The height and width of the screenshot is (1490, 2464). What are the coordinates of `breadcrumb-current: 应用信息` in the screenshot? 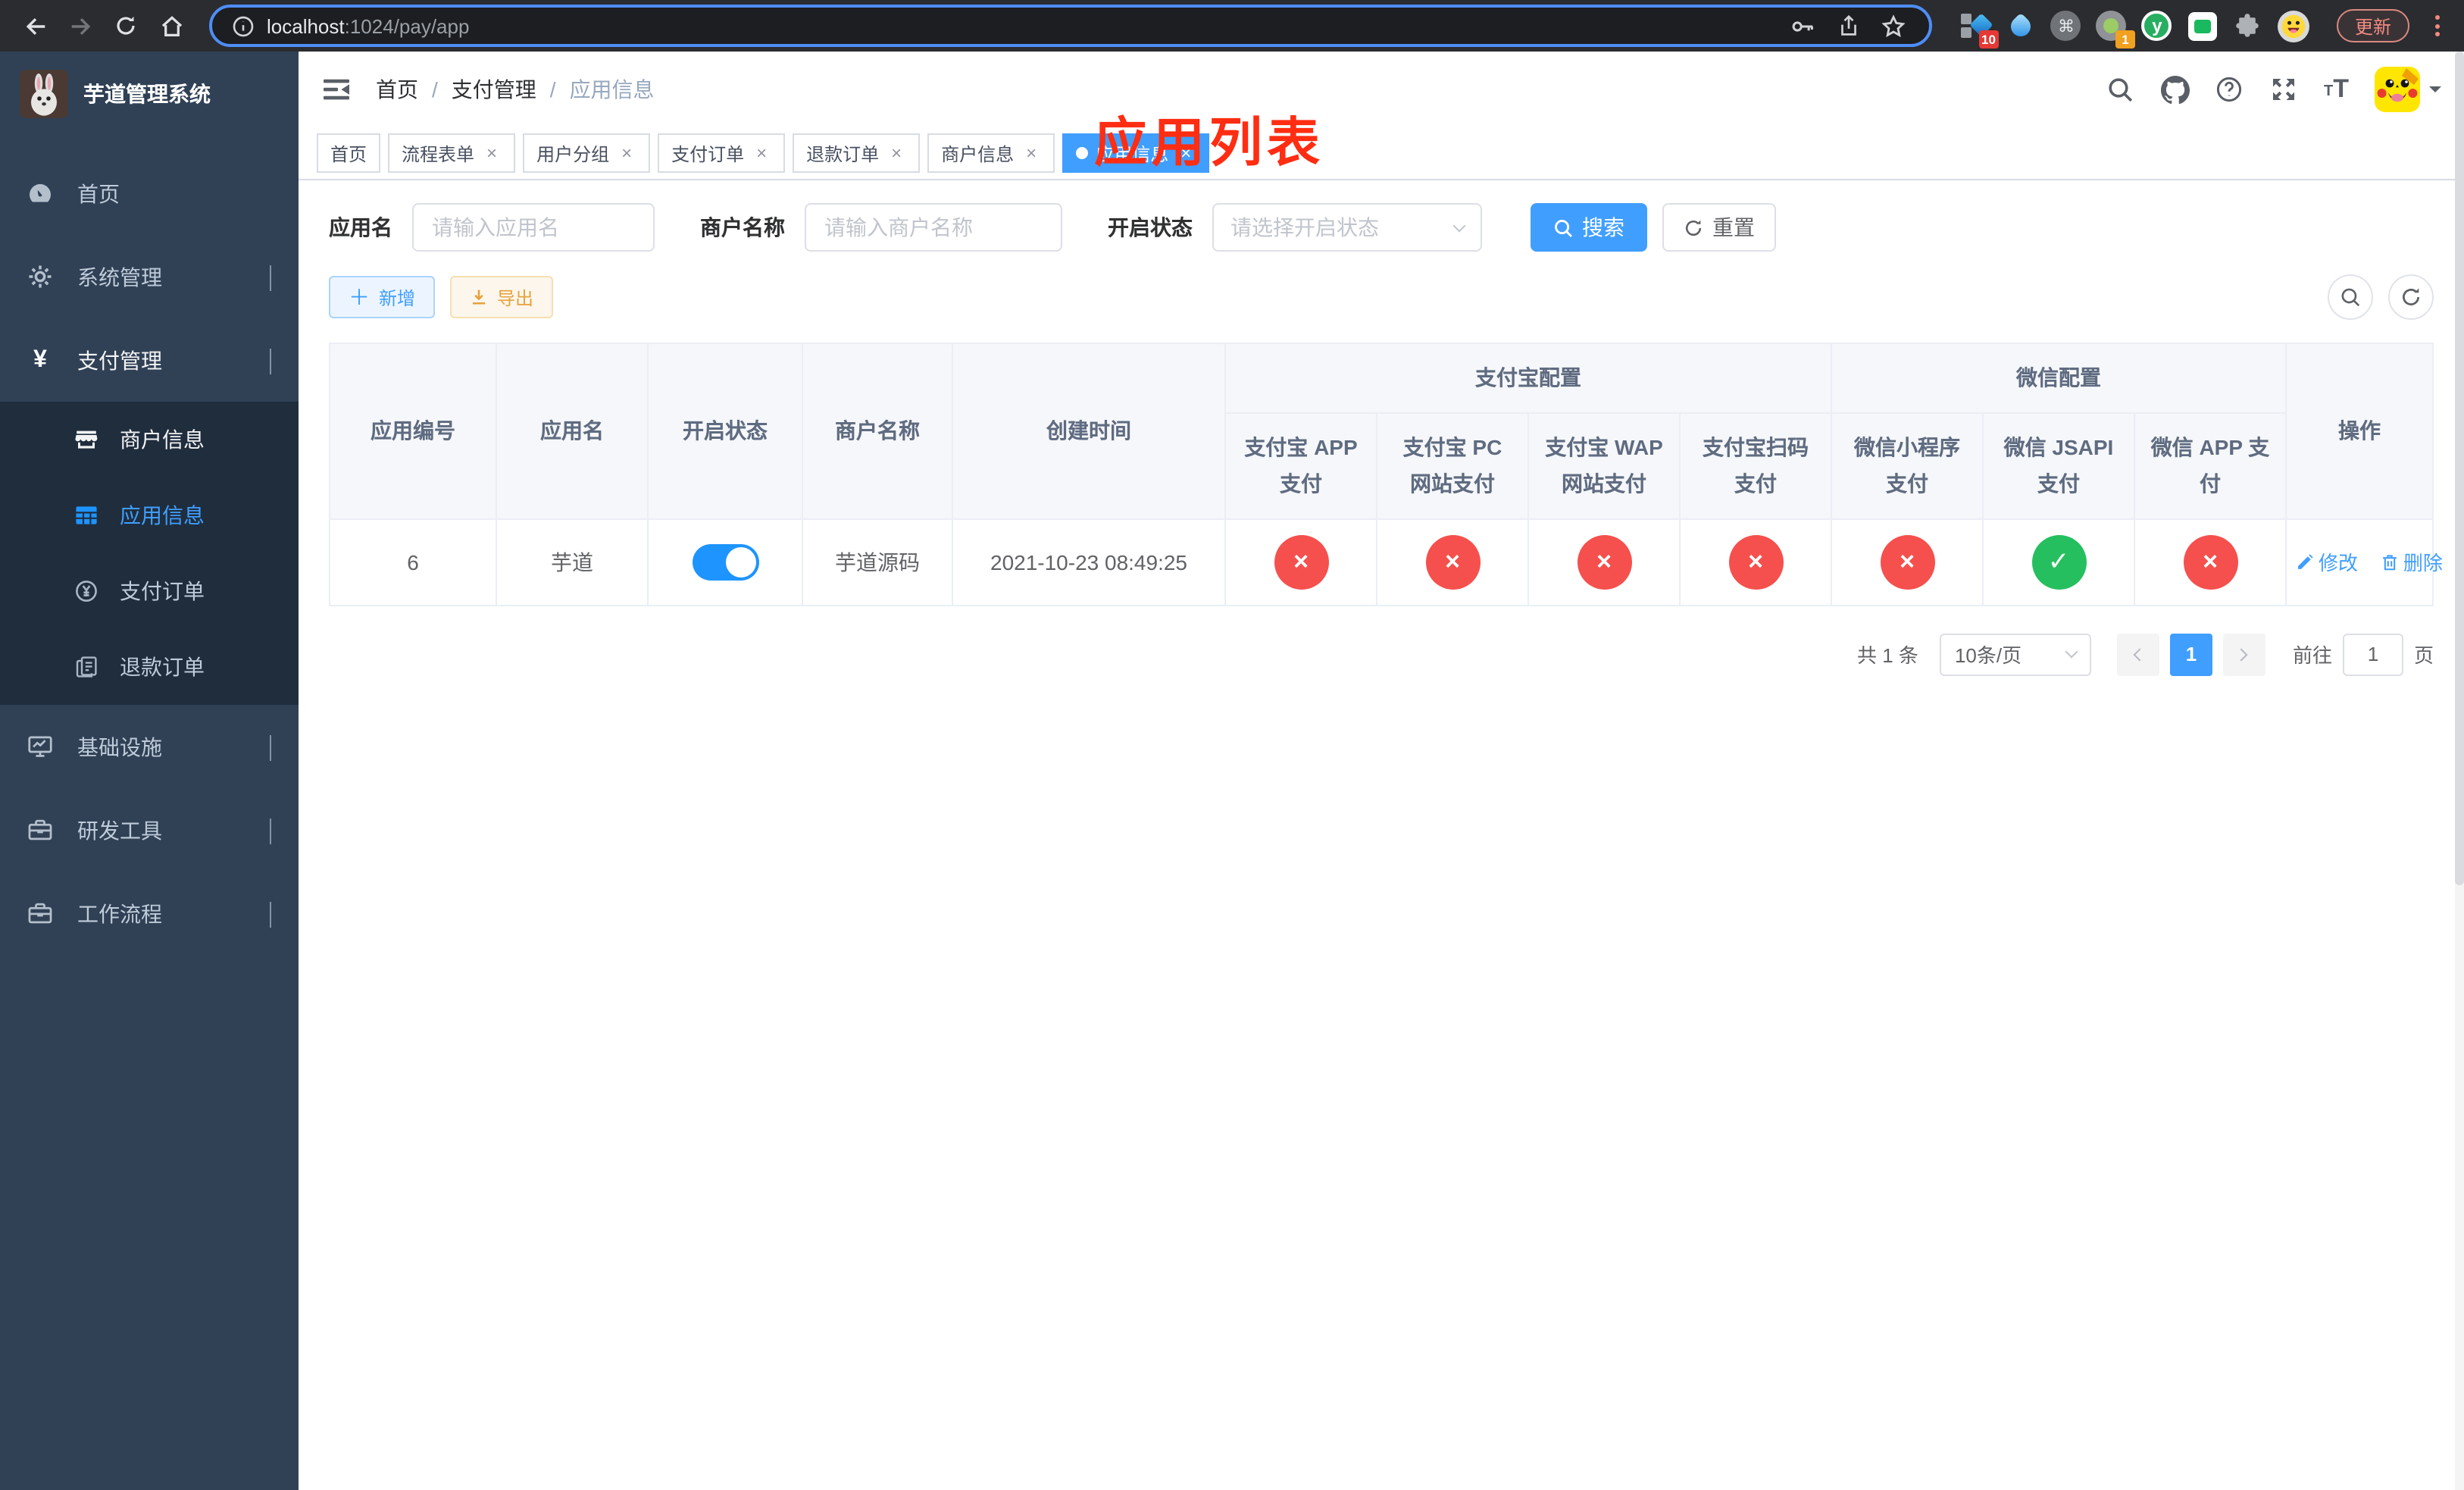 It's located at (612, 89).